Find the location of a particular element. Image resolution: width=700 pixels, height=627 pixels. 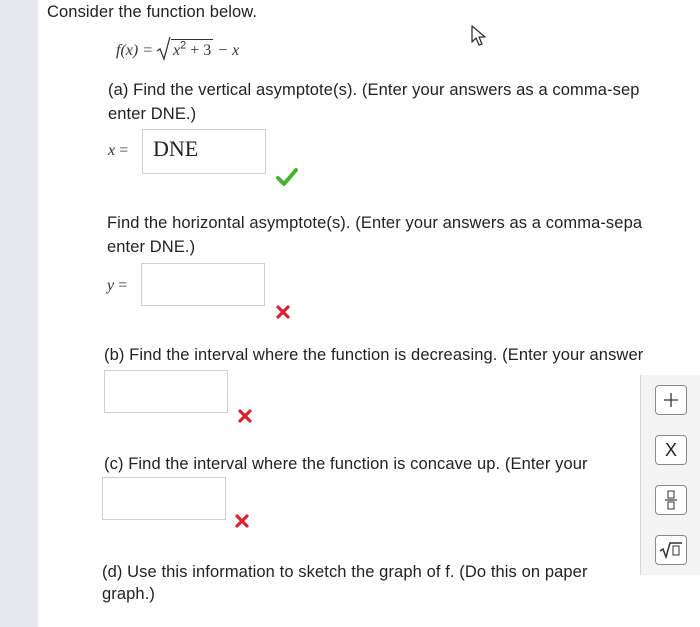

fraction-icon is located at coordinates (671, 500).